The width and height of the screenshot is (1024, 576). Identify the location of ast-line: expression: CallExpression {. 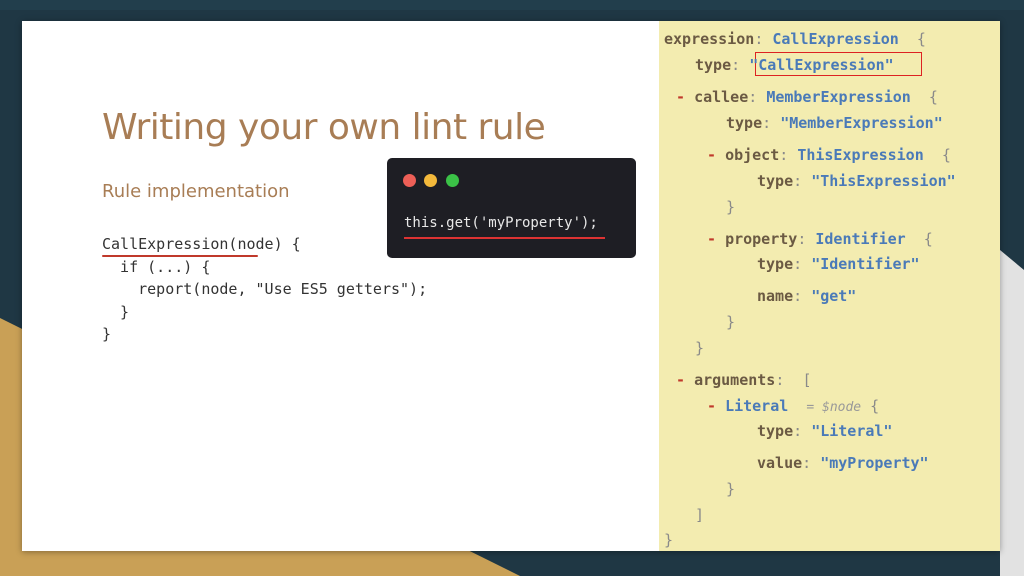
(795, 39).